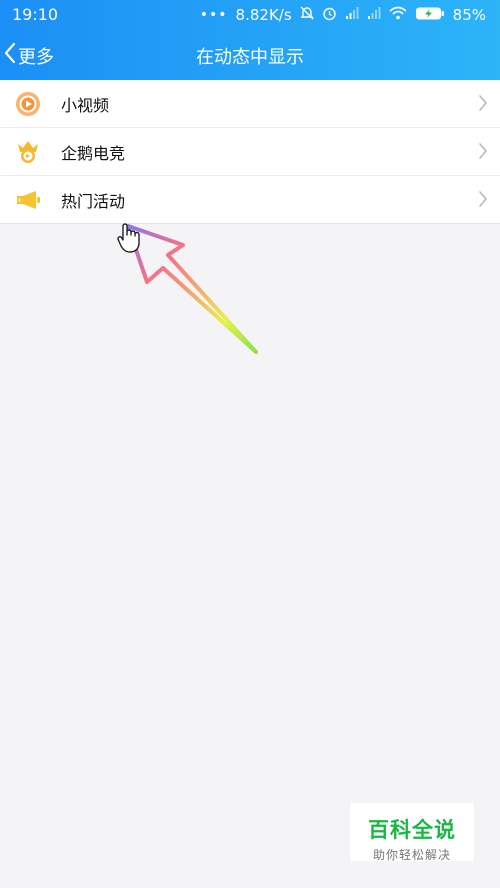 The width and height of the screenshot is (500, 888). Describe the element at coordinates (192, 289) in the screenshot. I see `annotation-arrow` at that location.